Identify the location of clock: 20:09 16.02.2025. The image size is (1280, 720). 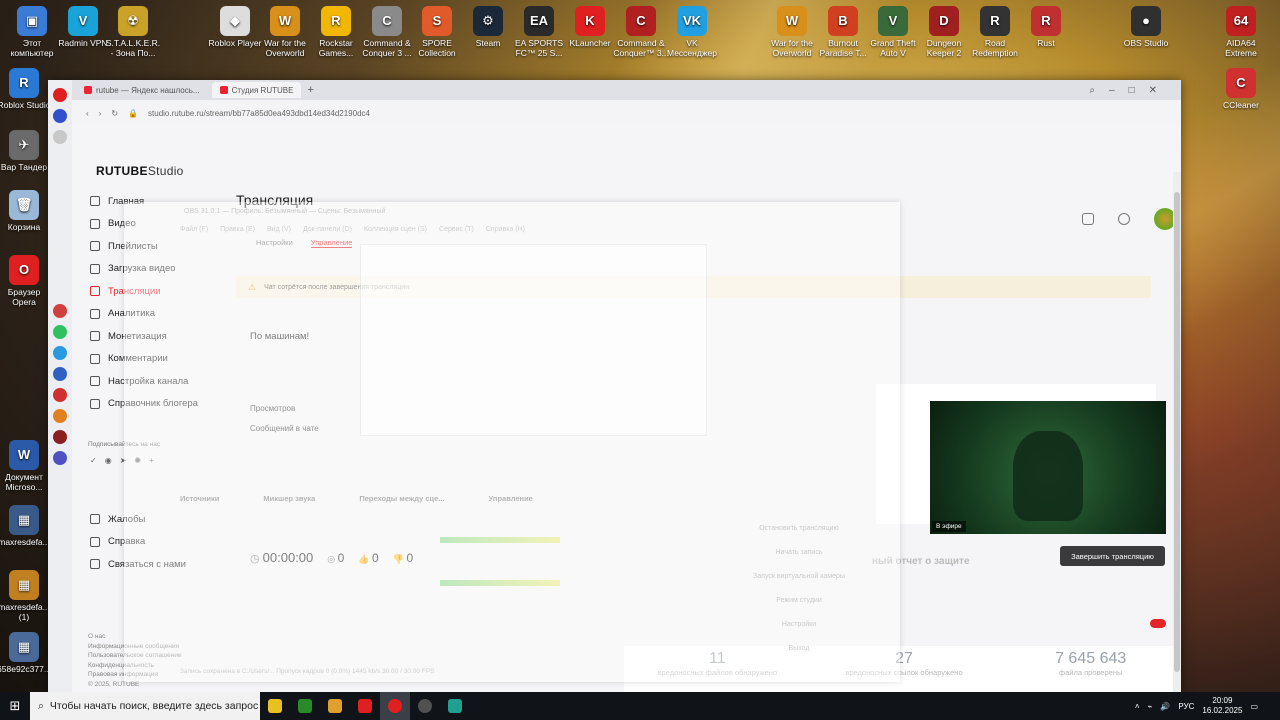
(1222, 706).